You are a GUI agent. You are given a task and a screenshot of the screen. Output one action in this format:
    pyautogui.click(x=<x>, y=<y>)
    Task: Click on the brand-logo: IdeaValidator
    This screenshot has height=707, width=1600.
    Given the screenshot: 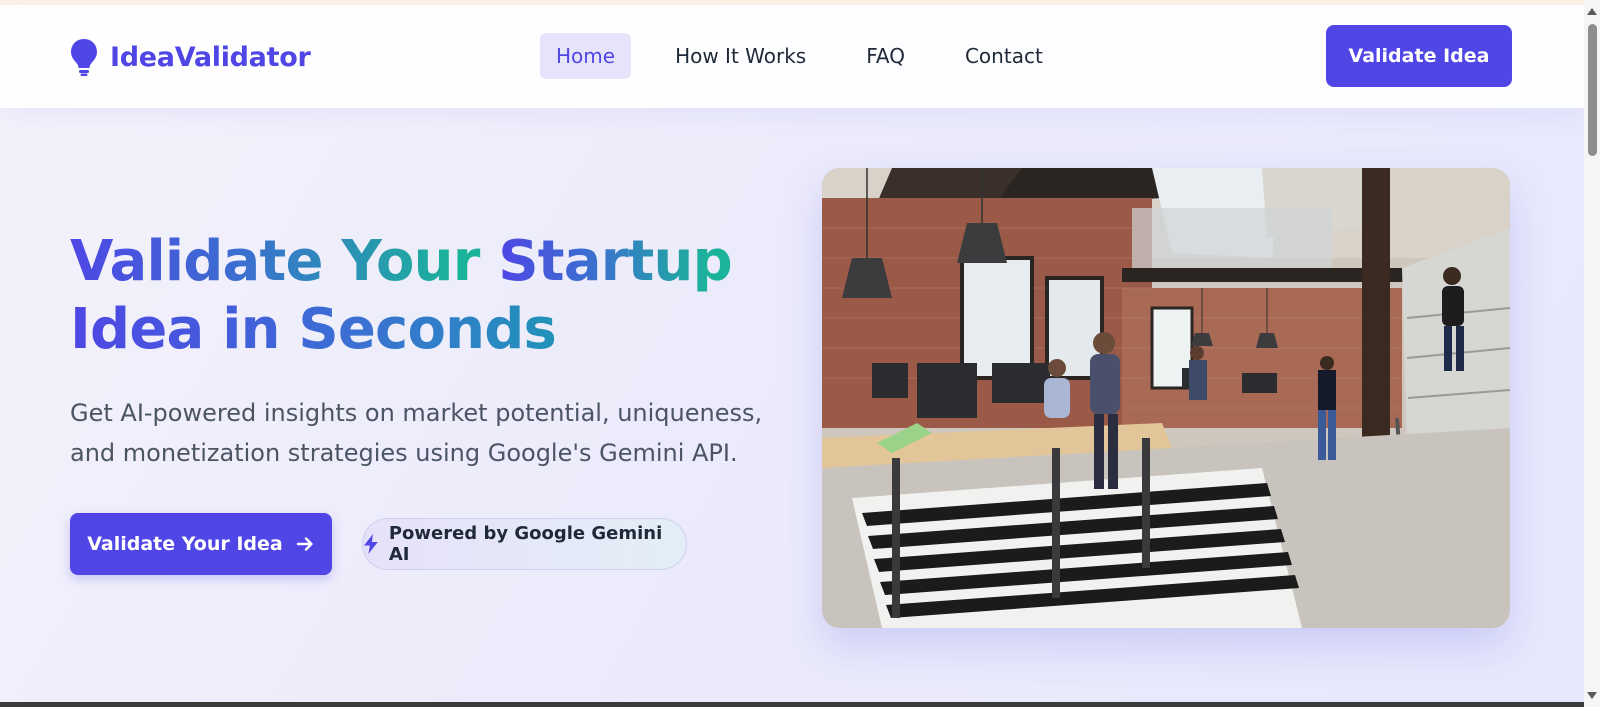 What is the action you would take?
    pyautogui.click(x=190, y=57)
    